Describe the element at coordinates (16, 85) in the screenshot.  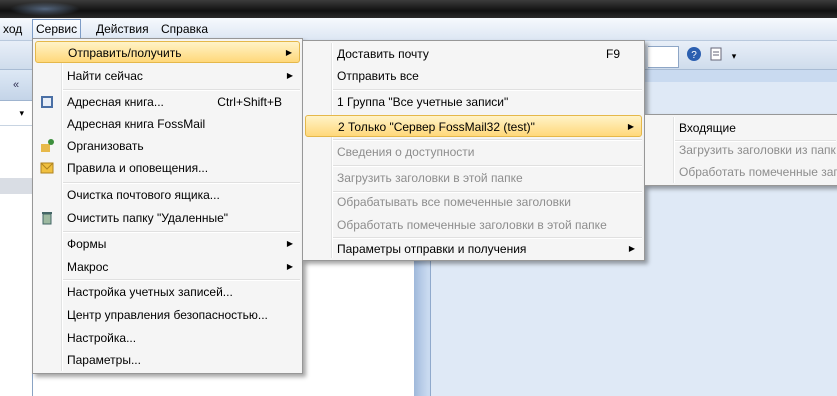
I see `collapse-icon: «` at that location.